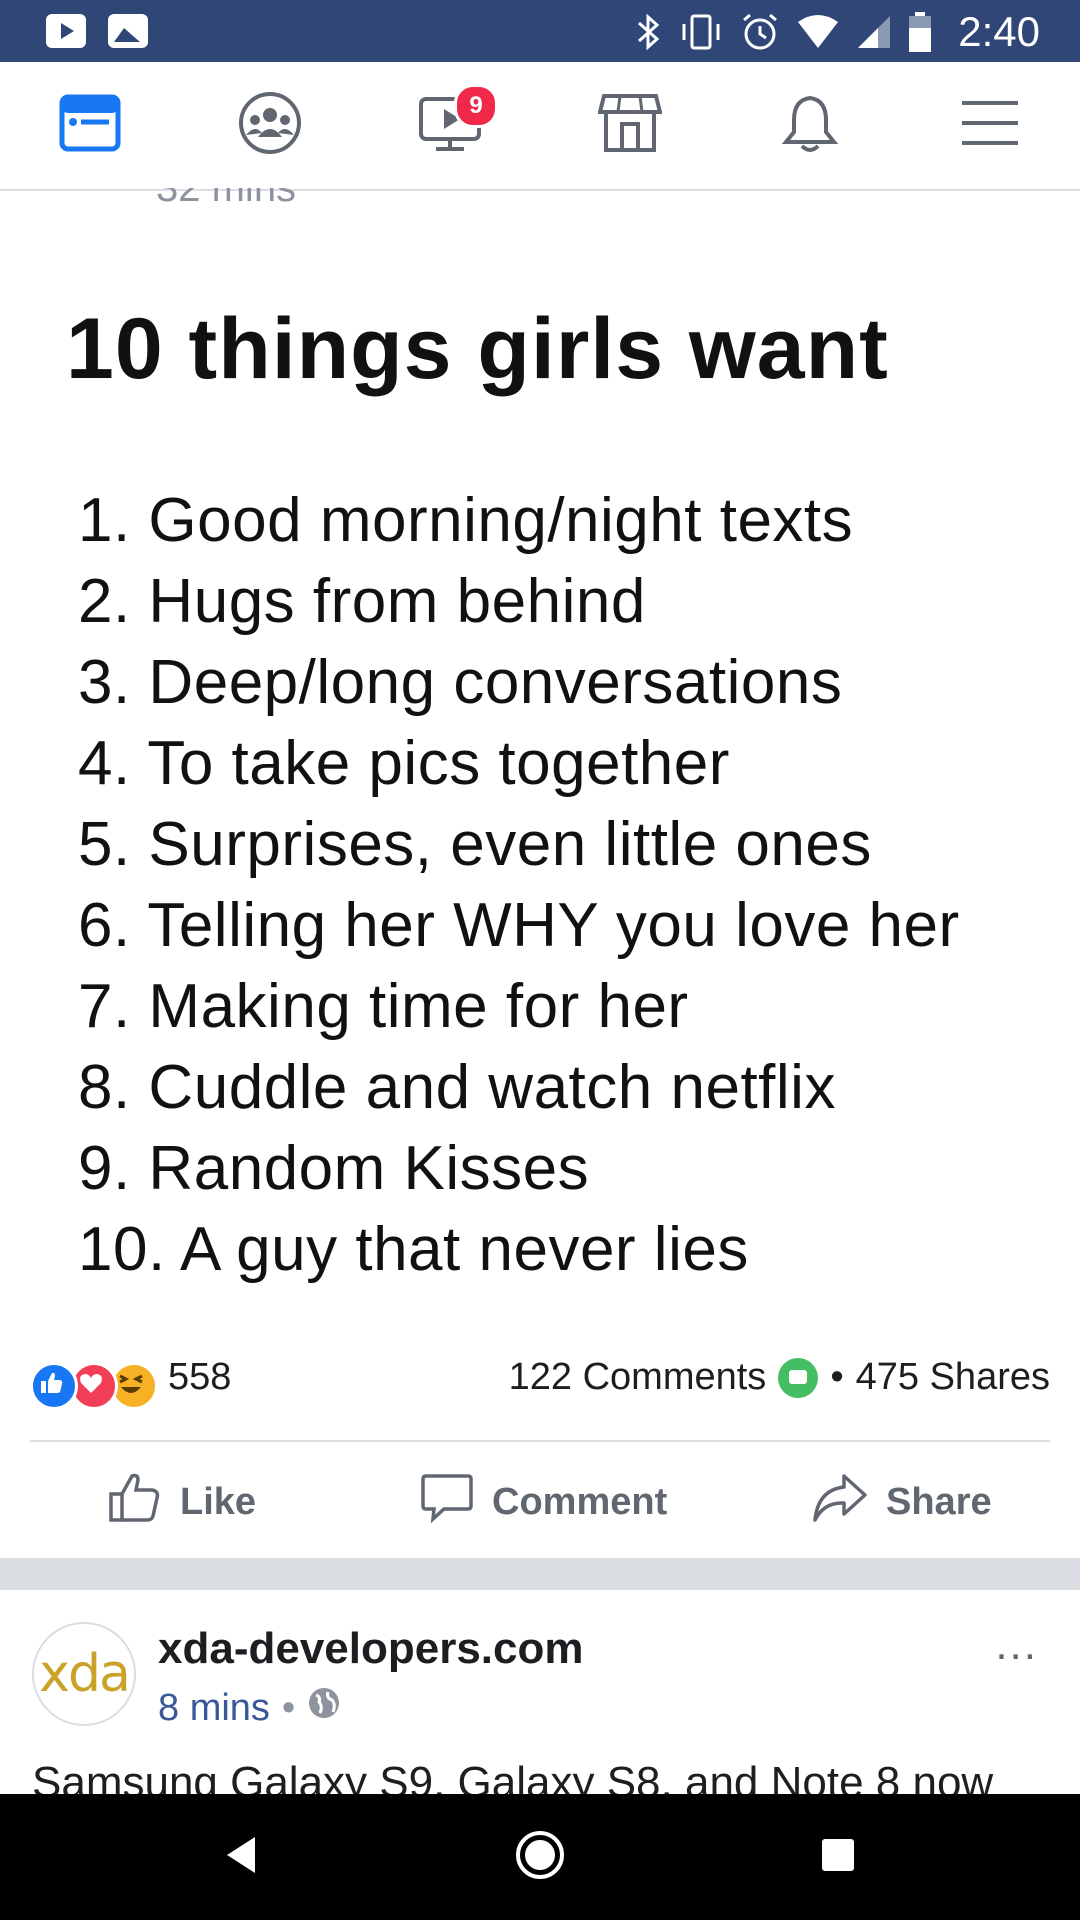 The image size is (1080, 1920). I want to click on recents-icon, so click(838, 1857).